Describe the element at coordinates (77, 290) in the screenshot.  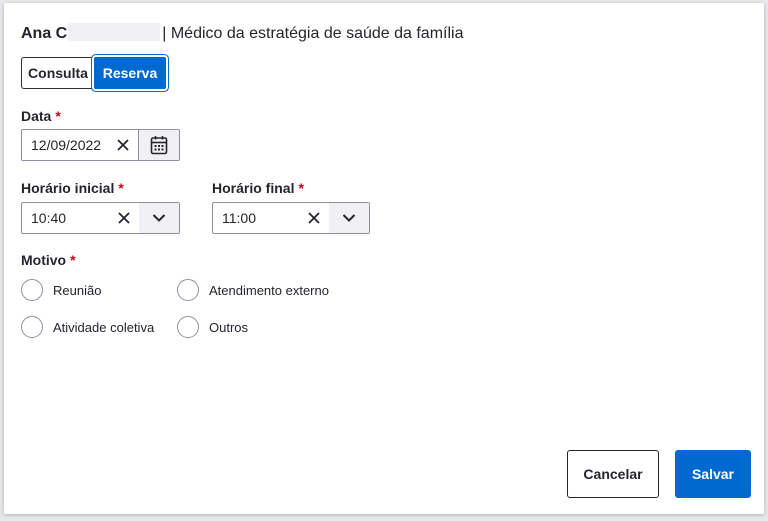
I see `radio-label: Reunião` at that location.